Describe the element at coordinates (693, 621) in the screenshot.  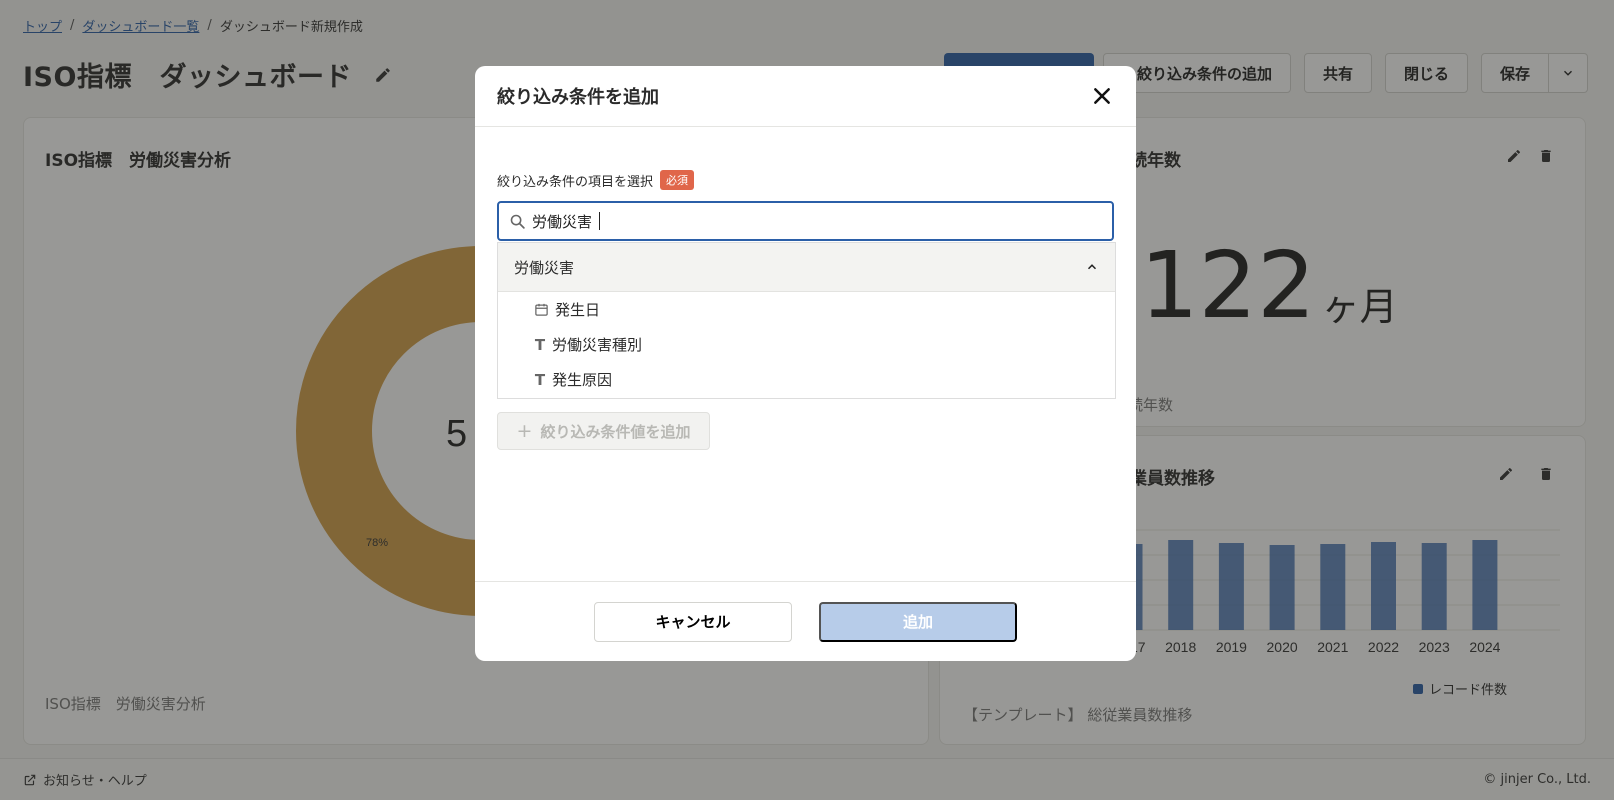
I see `cancel-button: キャンセル` at that location.